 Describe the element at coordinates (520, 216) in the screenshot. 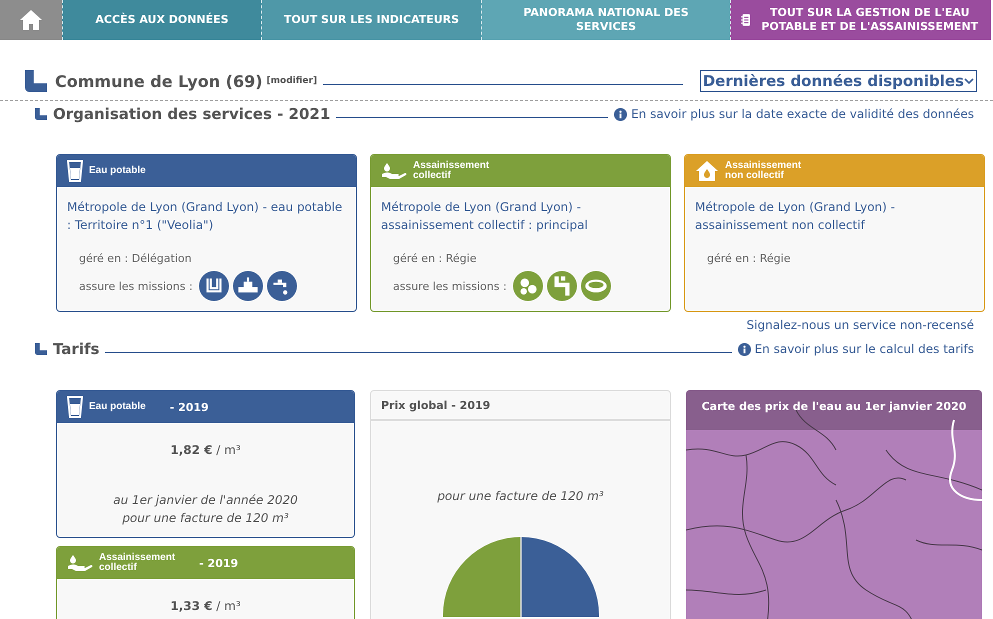

I see `service-name-link: Métropole de Lyon (Grand Lyon) - assainissement collectif : principal` at that location.